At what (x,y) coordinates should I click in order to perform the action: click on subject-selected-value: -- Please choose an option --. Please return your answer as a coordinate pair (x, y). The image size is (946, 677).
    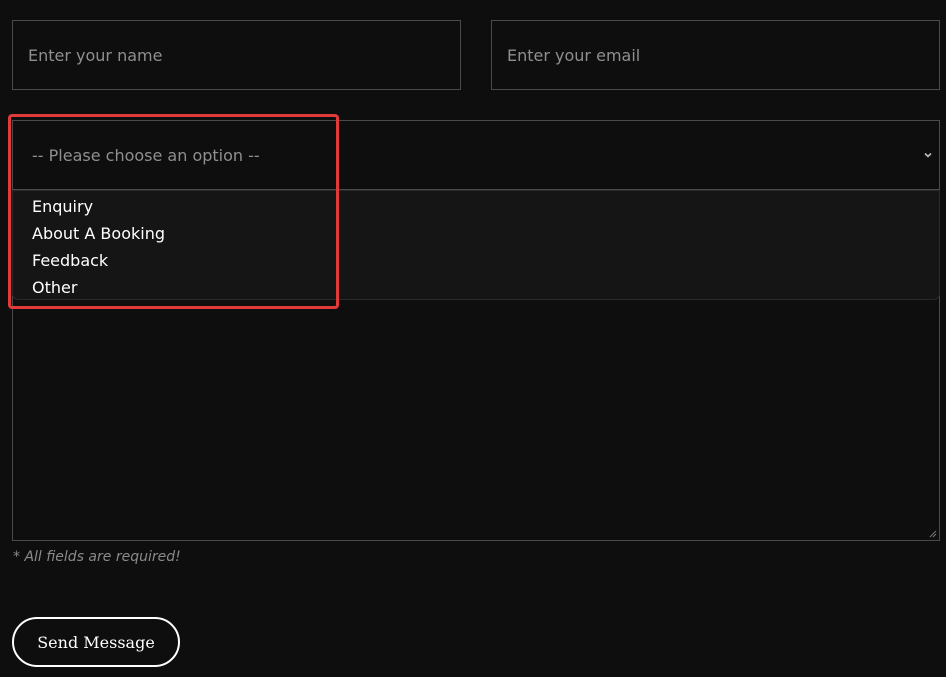
    Looking at the image, I should click on (146, 155).